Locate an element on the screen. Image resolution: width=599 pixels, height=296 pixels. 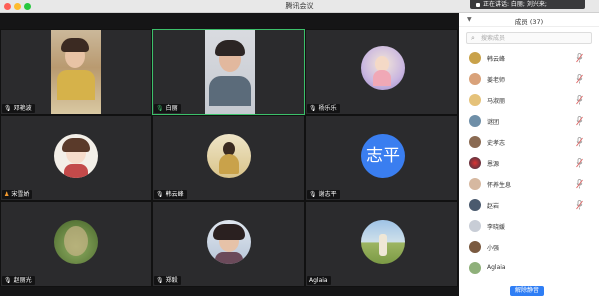
participant-name-tag: 🎙 韩云峰 is located at coordinates (170, 194).